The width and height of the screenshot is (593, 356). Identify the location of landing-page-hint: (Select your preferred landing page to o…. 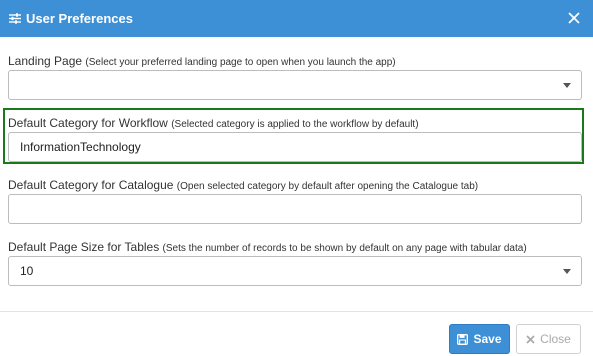
(240, 62).